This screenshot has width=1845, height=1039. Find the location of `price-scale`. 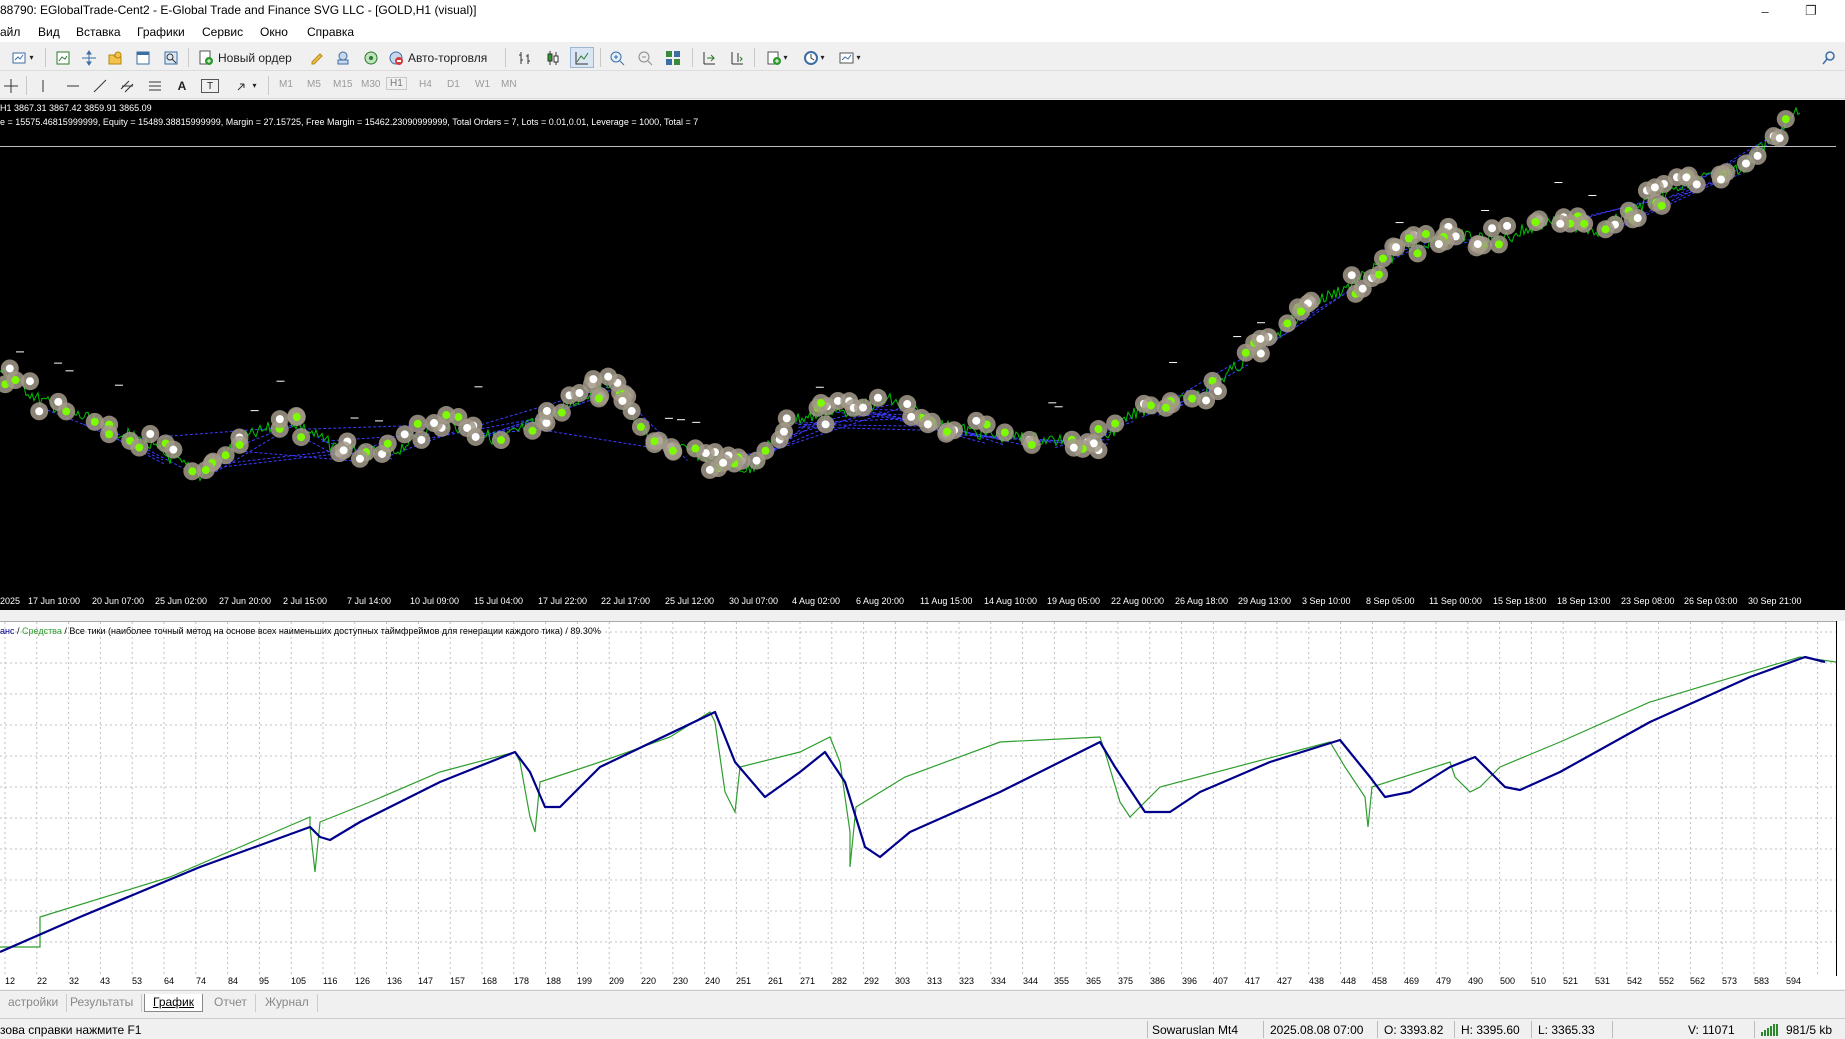

price-scale is located at coordinates (1840, 355).